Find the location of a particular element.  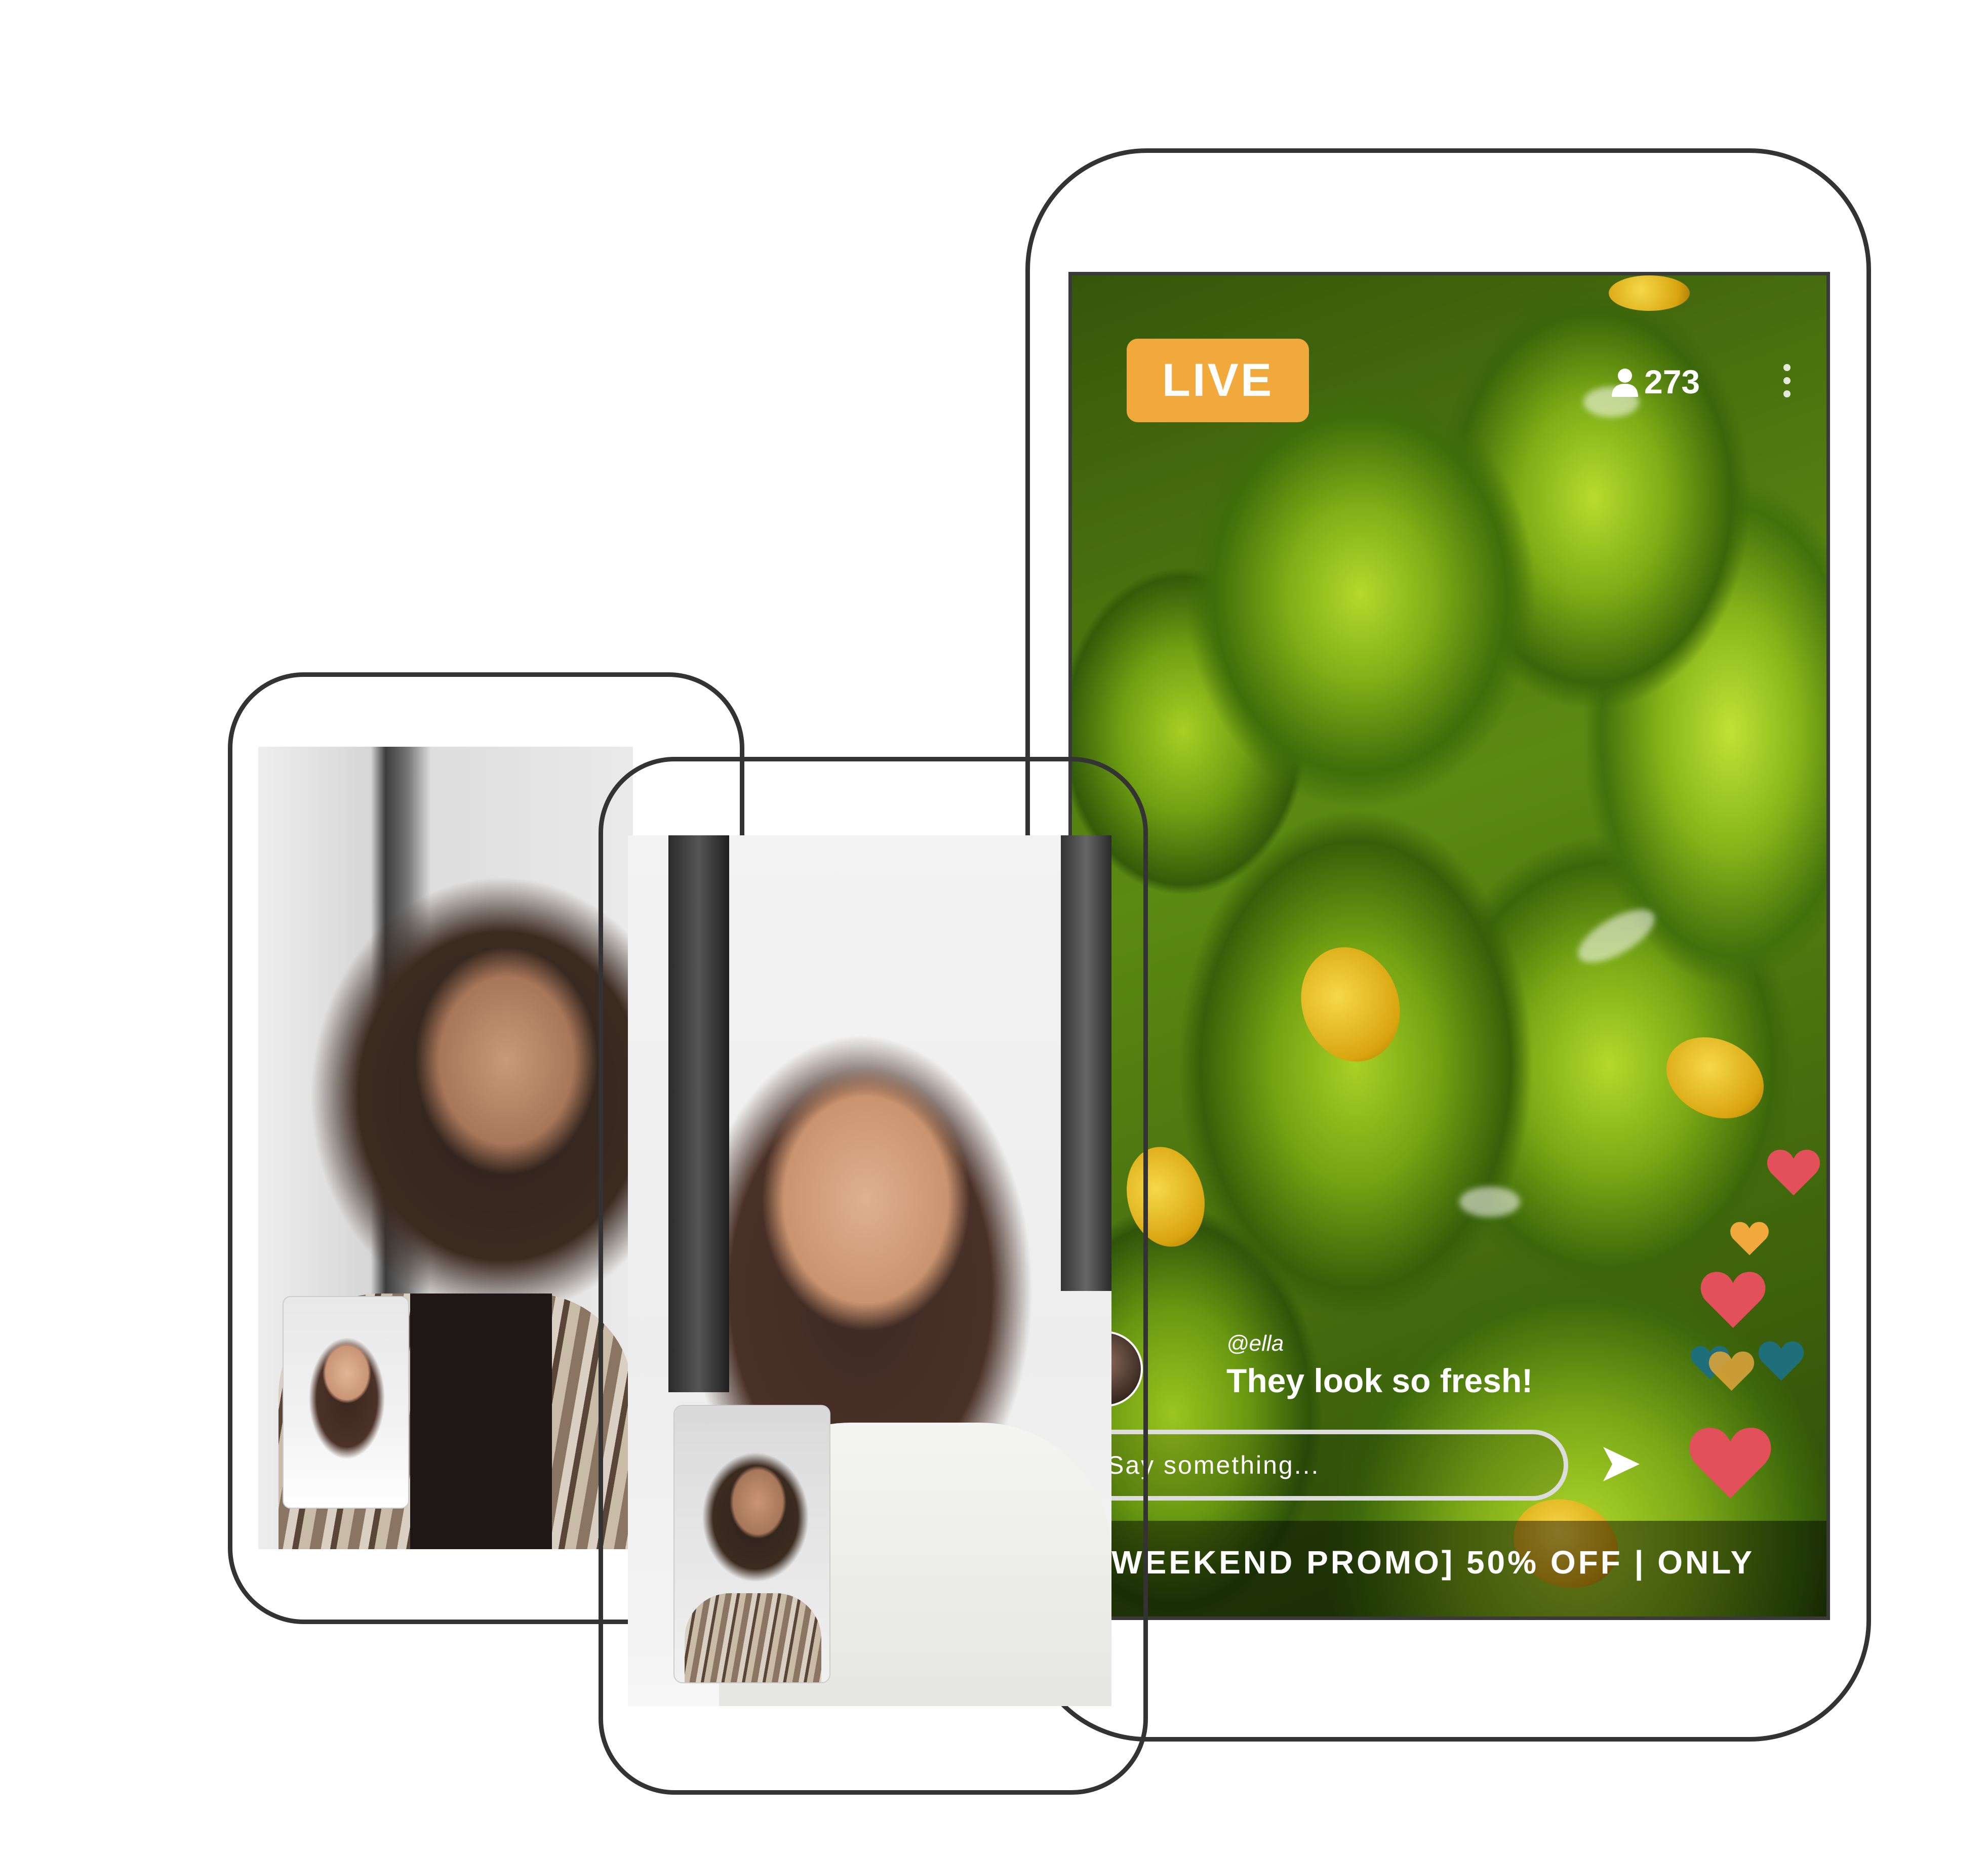

live-badge: LIVE is located at coordinates (1218, 380).